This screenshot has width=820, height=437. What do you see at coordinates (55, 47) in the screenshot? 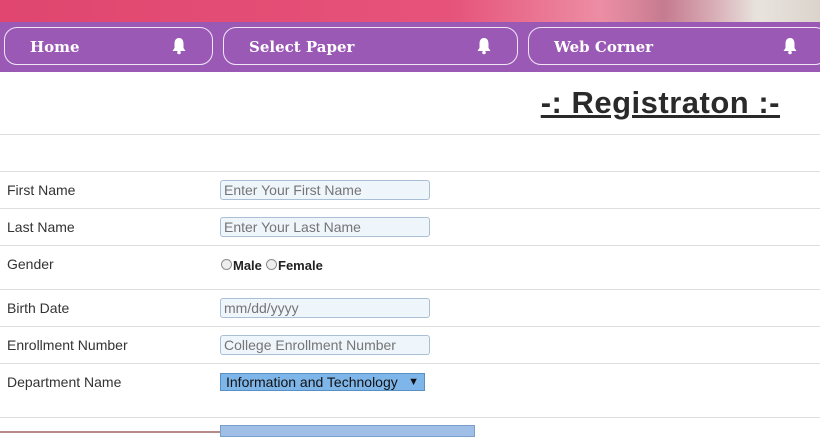
I see `nav-home-label: Home` at bounding box center [55, 47].